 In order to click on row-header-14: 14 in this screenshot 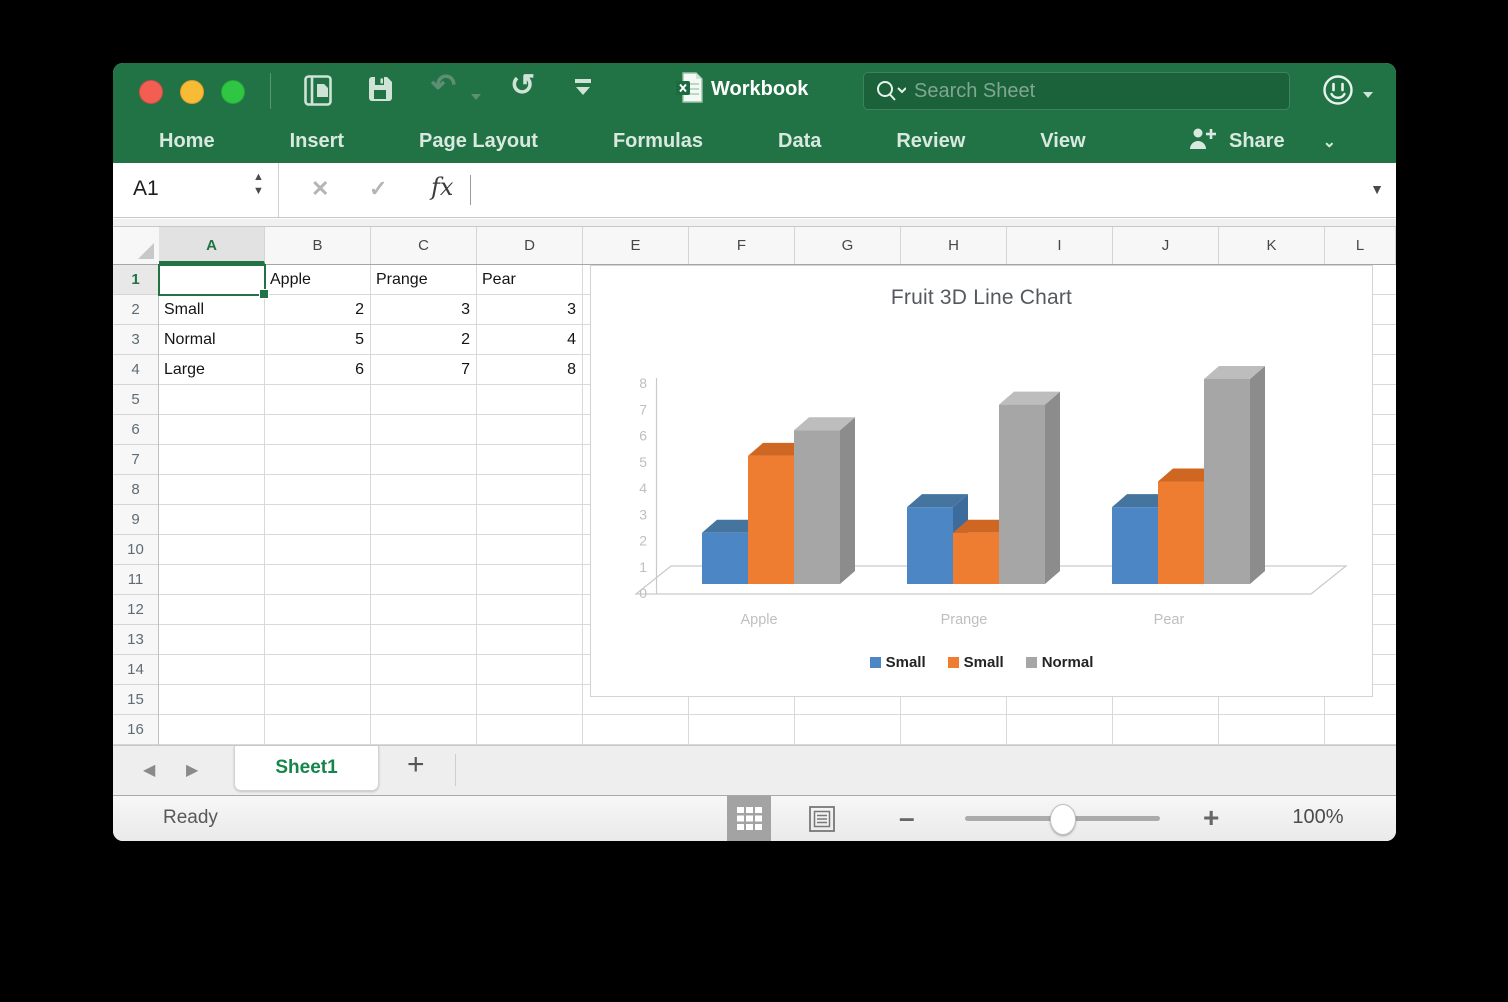, I will do `click(135, 670)`.